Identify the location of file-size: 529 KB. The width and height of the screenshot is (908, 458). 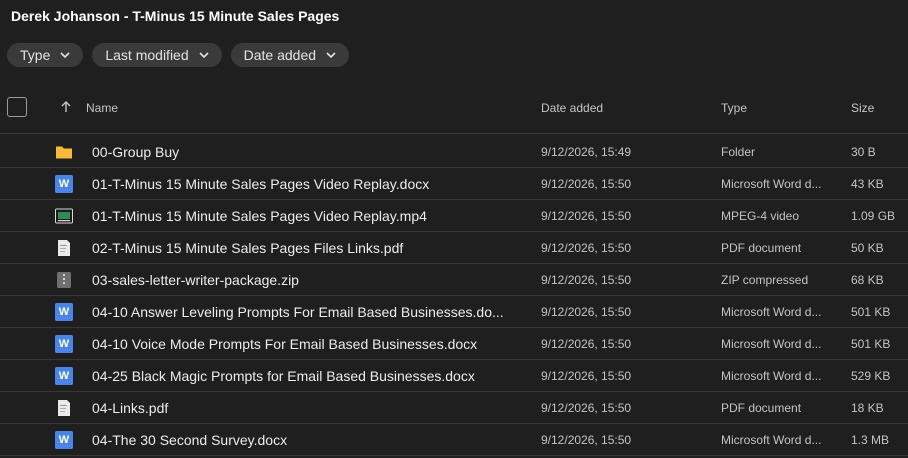
(871, 376).